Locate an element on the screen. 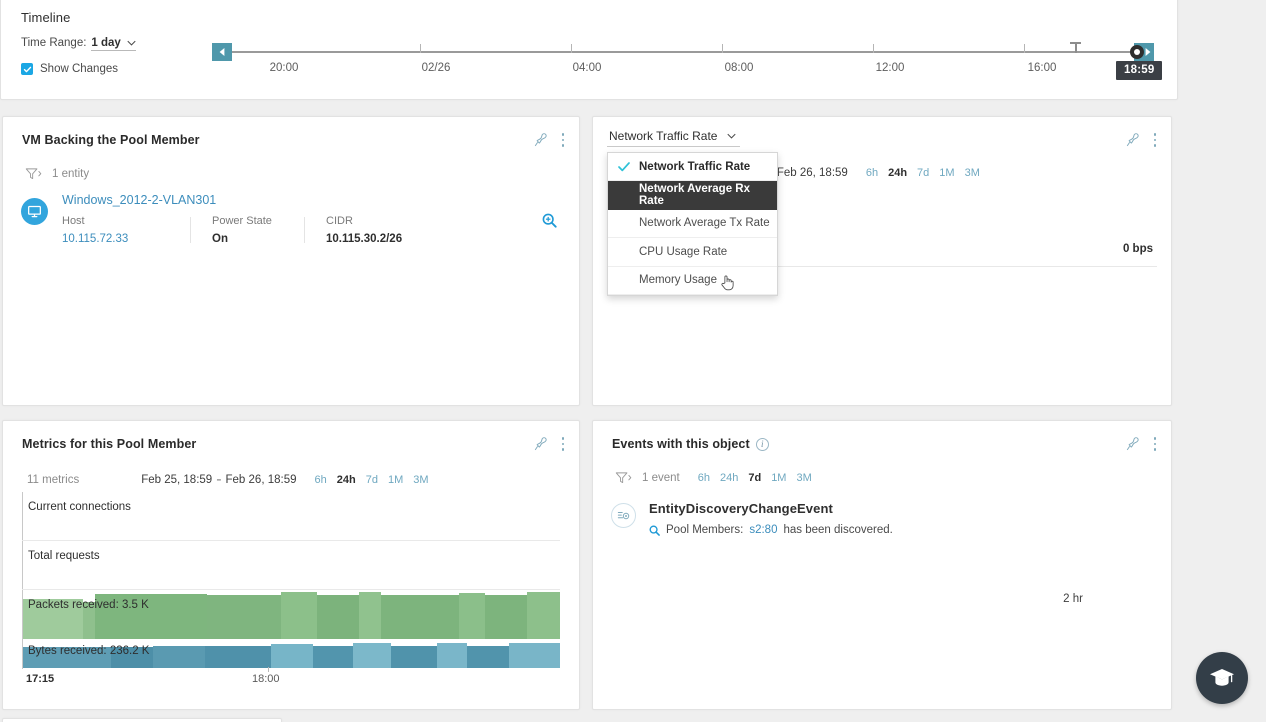 The width and height of the screenshot is (1266, 722). desktop-icon is located at coordinates (34, 211).